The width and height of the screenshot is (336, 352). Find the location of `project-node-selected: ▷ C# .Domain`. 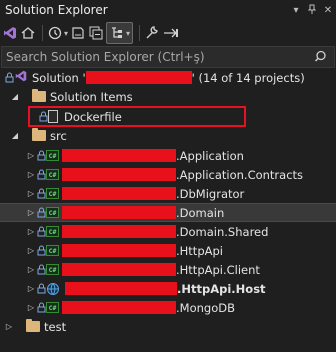

project-node-selected: ▷ C# .Domain is located at coordinates (168, 212).